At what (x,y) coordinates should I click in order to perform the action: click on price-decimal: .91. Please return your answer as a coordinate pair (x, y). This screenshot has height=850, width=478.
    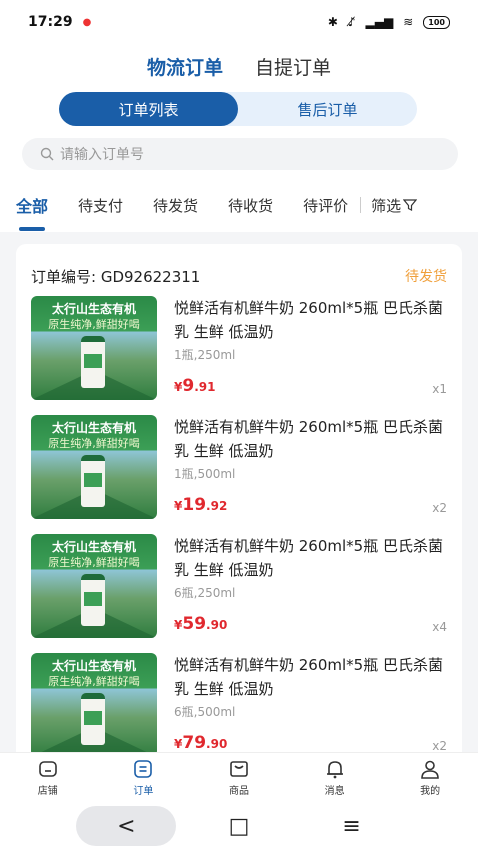
    Looking at the image, I should click on (205, 387).